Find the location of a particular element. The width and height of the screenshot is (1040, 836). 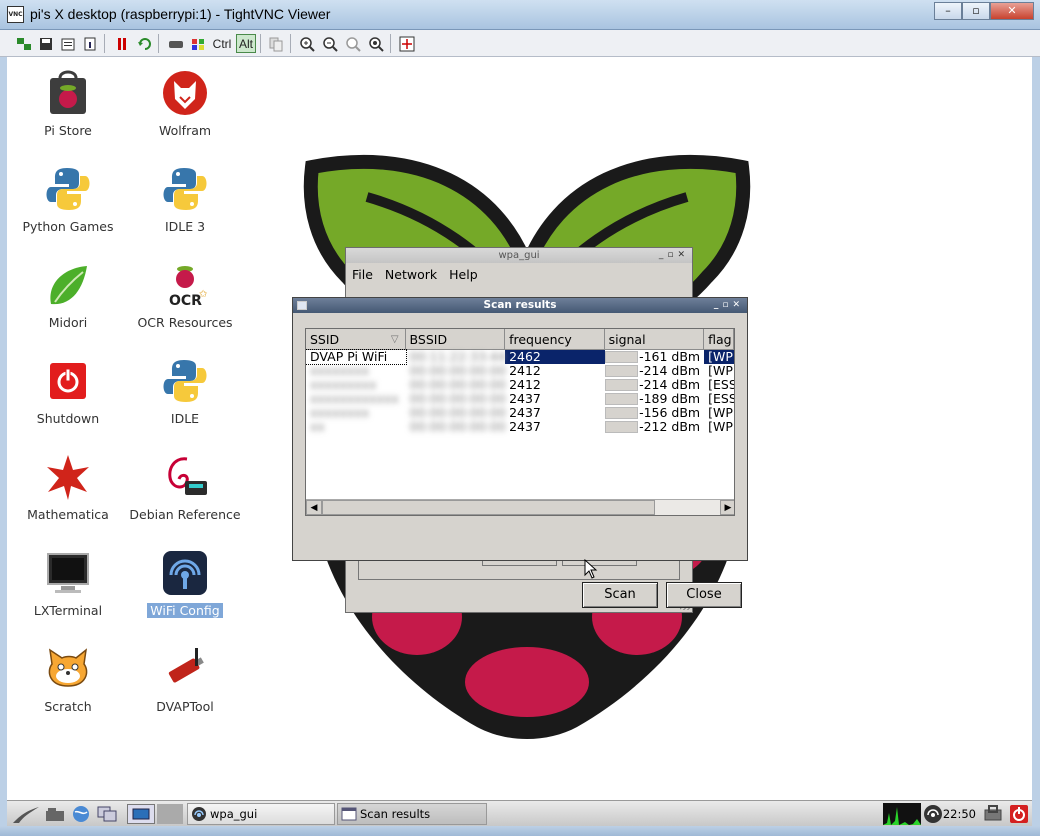

transfer-files-icon is located at coordinates (276, 43).